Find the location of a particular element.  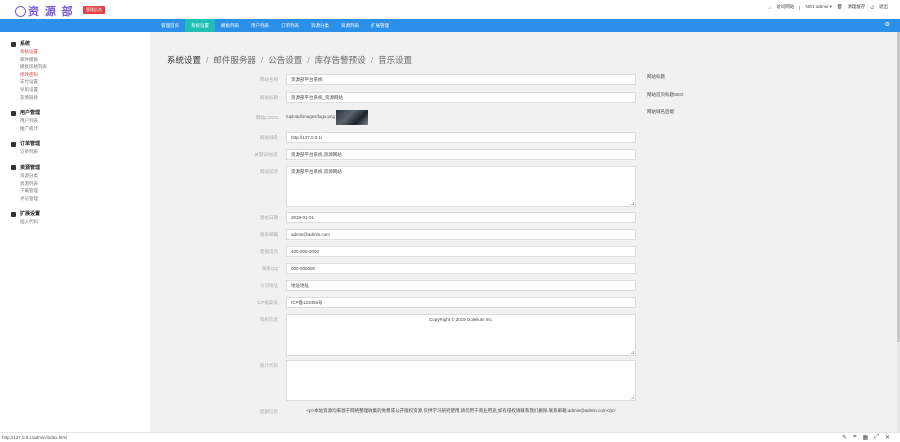

logo-mark-icon is located at coordinates (20, 11).